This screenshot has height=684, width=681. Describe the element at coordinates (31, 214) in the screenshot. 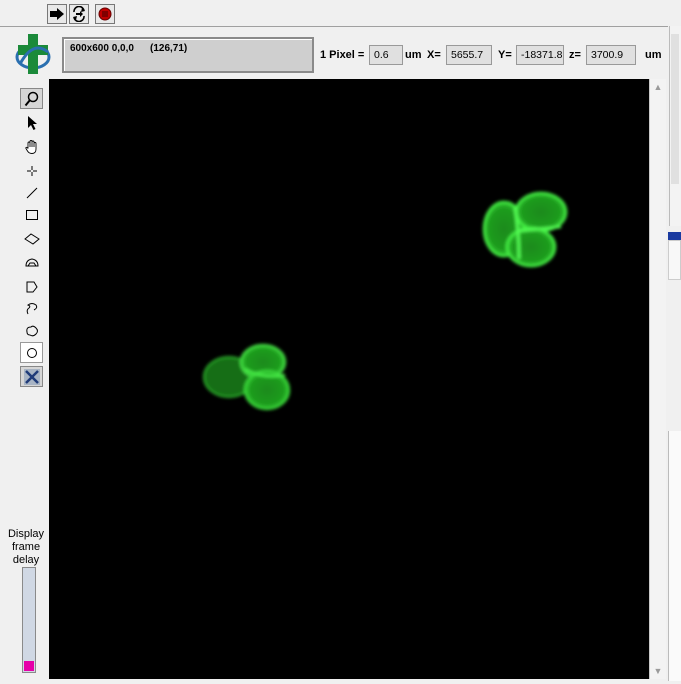

I see `rectangle-tool-icon` at that location.